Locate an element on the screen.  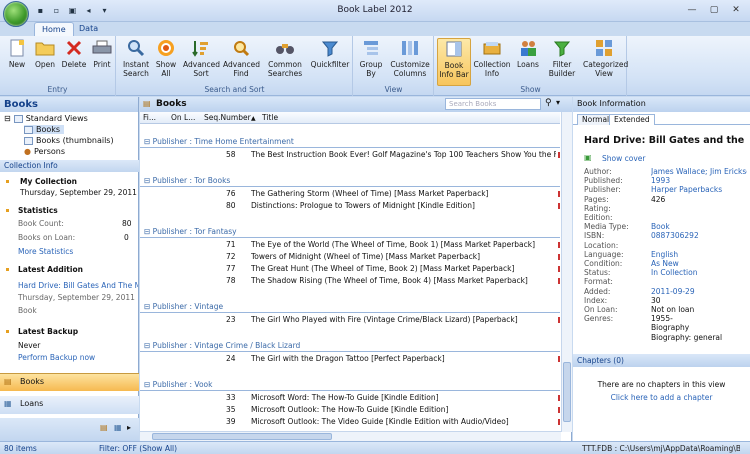
nav-books-small-icon: ▤ is located at coordinates (104, 427).